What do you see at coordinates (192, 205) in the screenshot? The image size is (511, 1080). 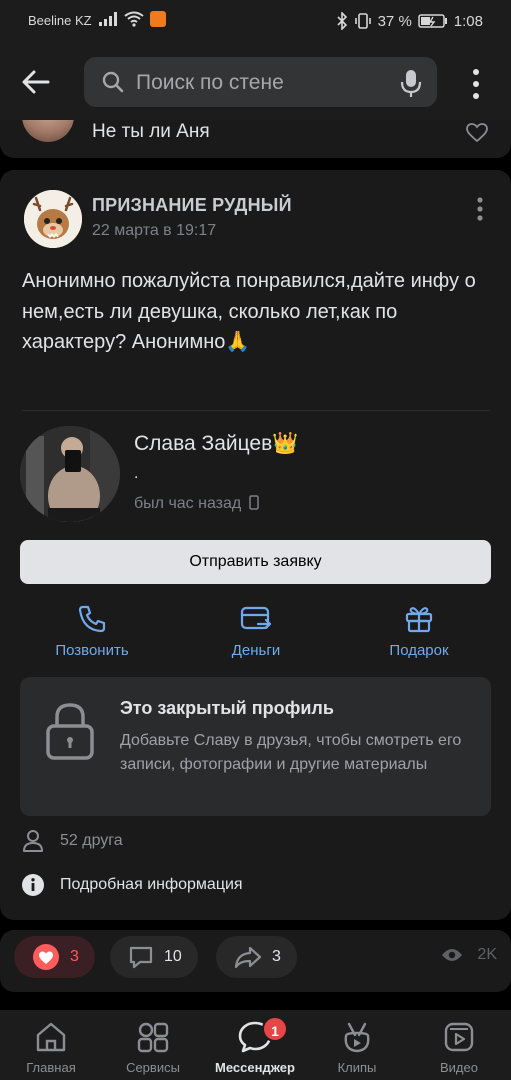 I see `post-author: ПРИЗНАНИЕ РУДНЫЙ` at bounding box center [192, 205].